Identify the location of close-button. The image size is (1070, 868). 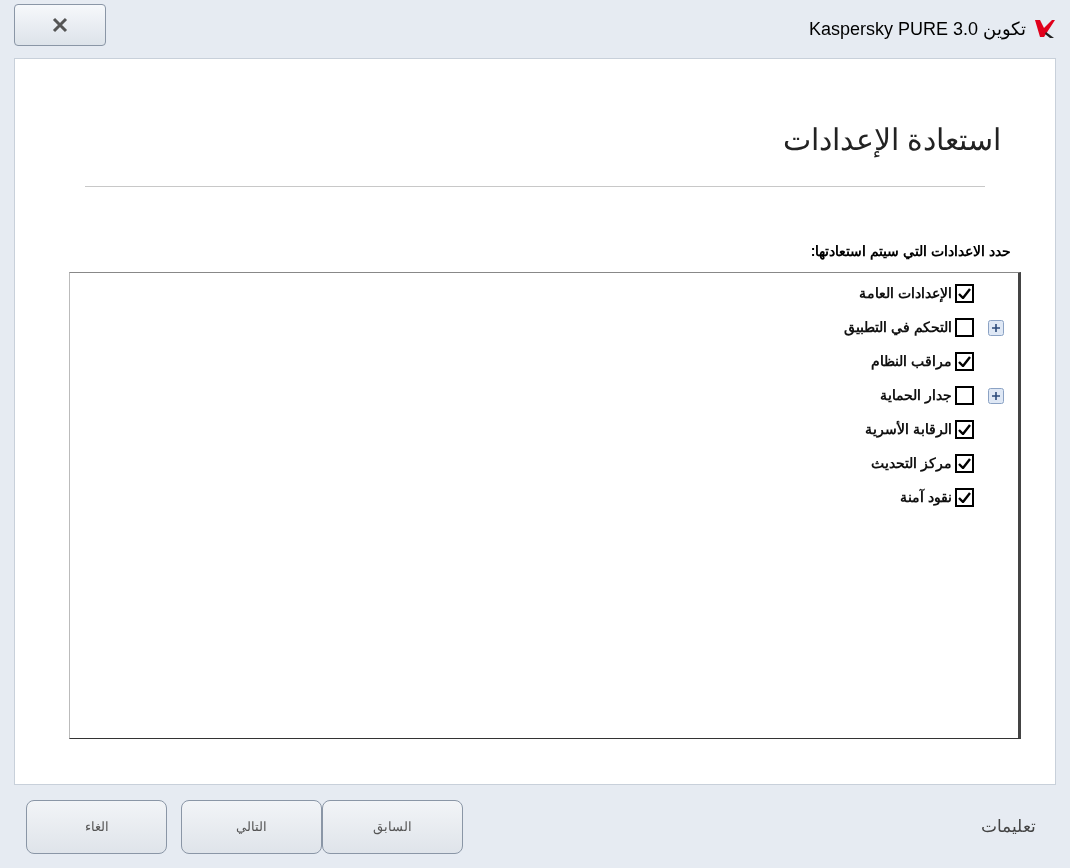
(60, 25).